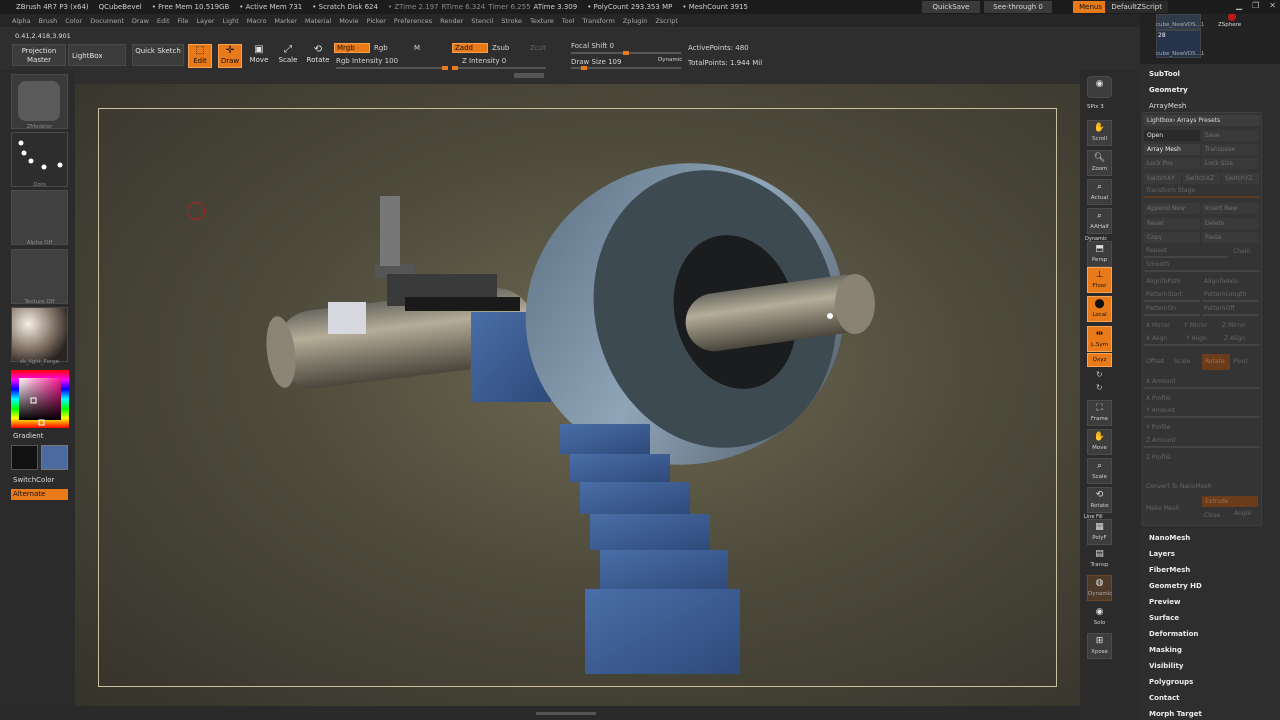  I want to click on xyz-button: Qxyz, so click(1099, 360).